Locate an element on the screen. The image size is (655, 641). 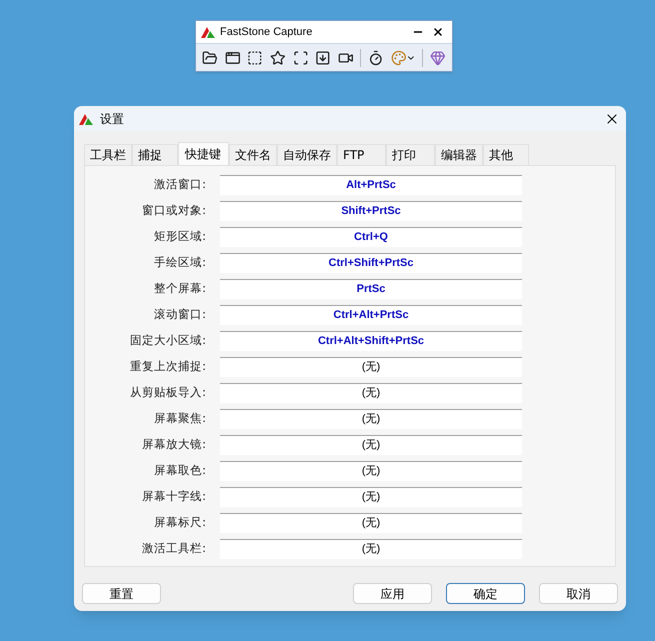
hotkey-value: Ctrl+Shift+PrtSc is located at coordinates (371, 264).